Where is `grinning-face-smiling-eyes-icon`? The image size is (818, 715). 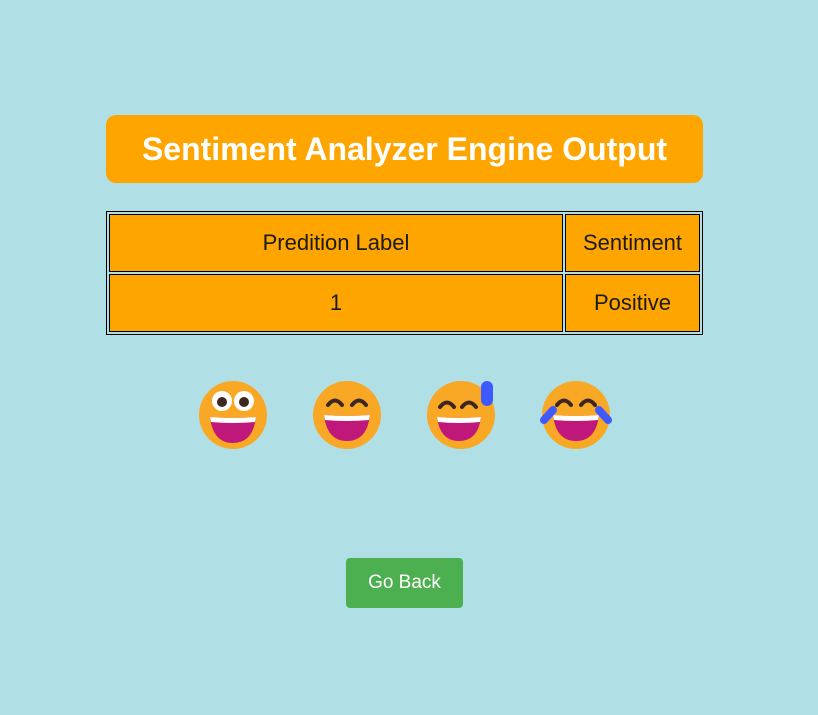
grinning-face-smiling-eyes-icon is located at coordinates (347, 415).